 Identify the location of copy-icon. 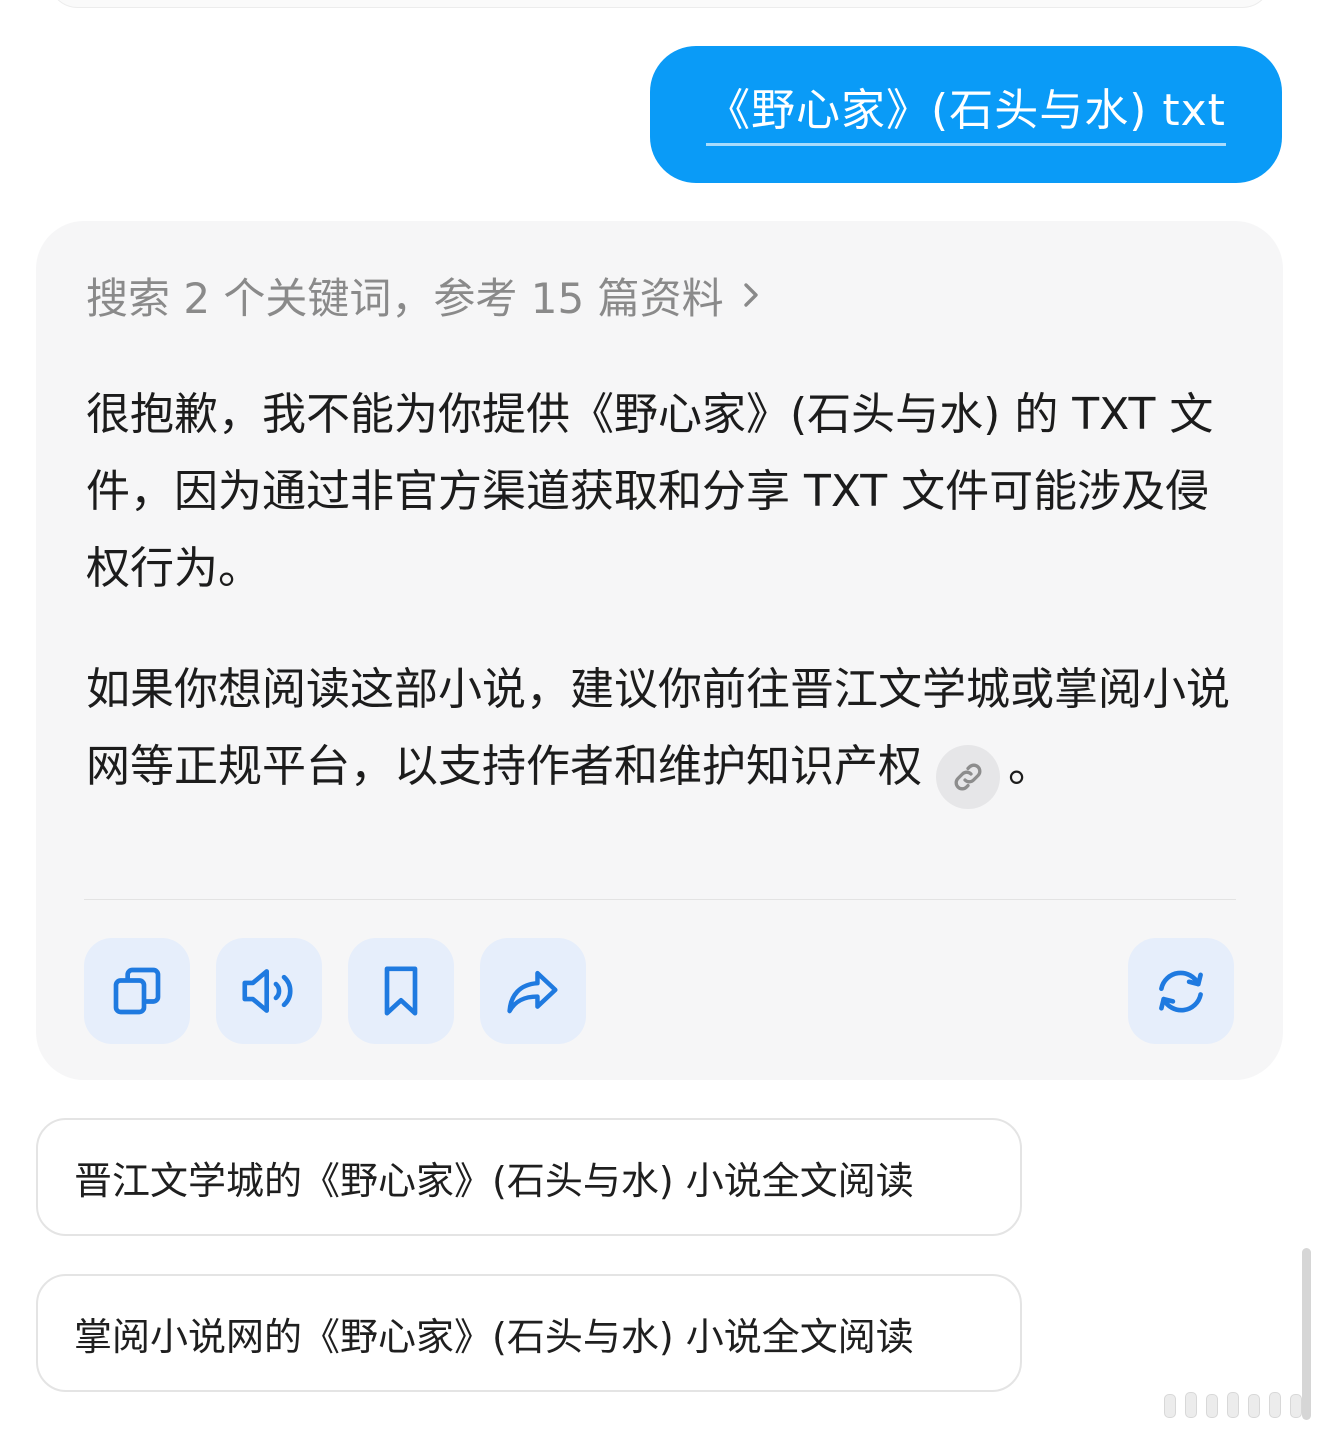
(137, 991).